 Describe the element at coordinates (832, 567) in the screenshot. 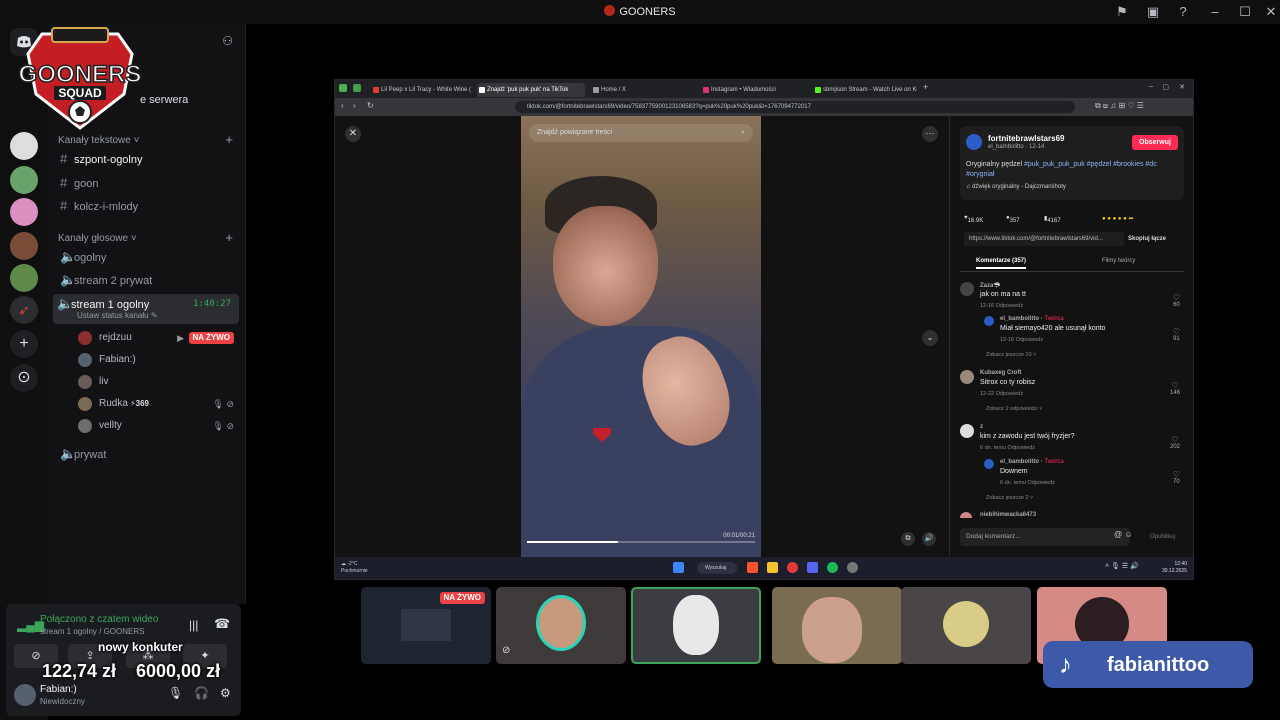

I see `spotify-icon` at that location.